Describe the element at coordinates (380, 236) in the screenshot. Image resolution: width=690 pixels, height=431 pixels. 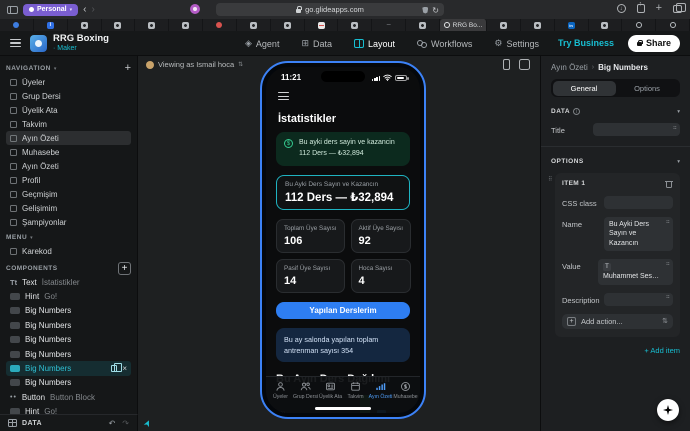
I see `stat-card: Aktif Üye Sayısı 92` at that location.